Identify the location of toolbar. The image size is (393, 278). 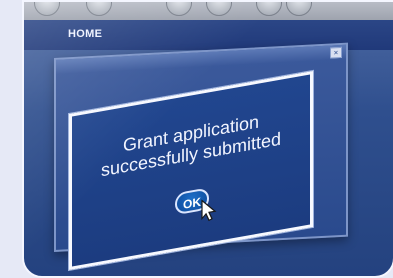
(208, 11).